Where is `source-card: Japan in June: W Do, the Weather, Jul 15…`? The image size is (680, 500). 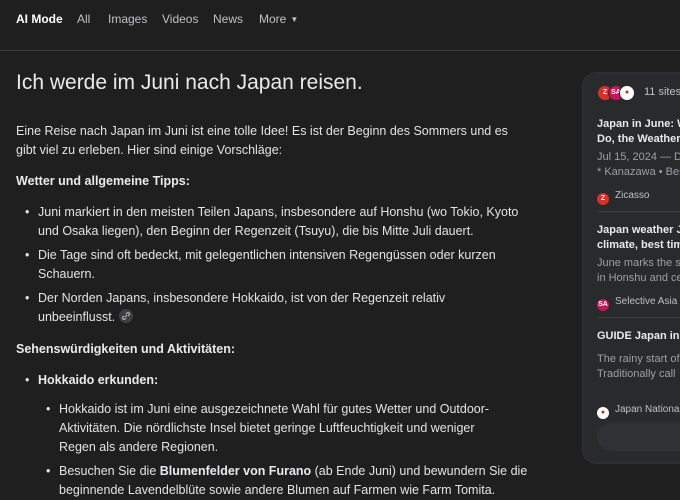
source-card: Japan in June: W Do, the Weather, Jul 15… is located at coordinates (638, 161).